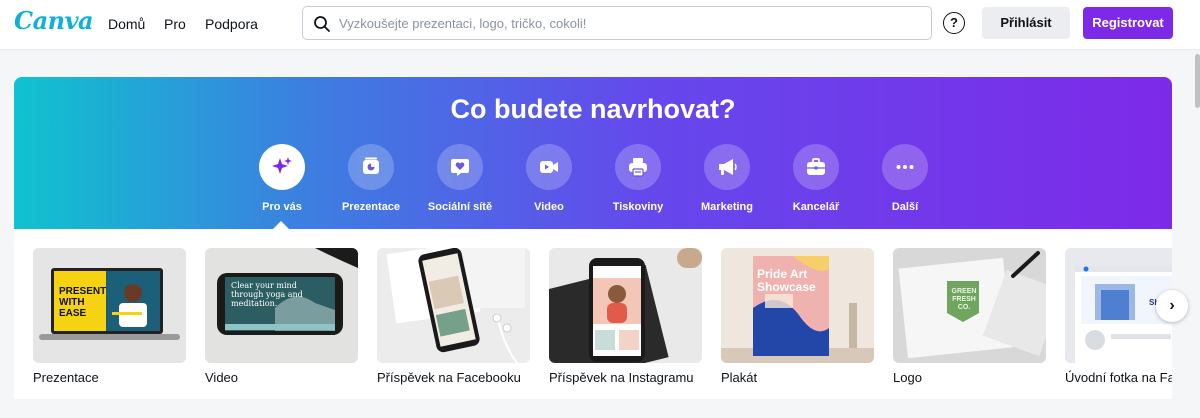  What do you see at coordinates (449, 377) in the screenshot?
I see `template-label: Příspěvek na Facebooku` at bounding box center [449, 377].